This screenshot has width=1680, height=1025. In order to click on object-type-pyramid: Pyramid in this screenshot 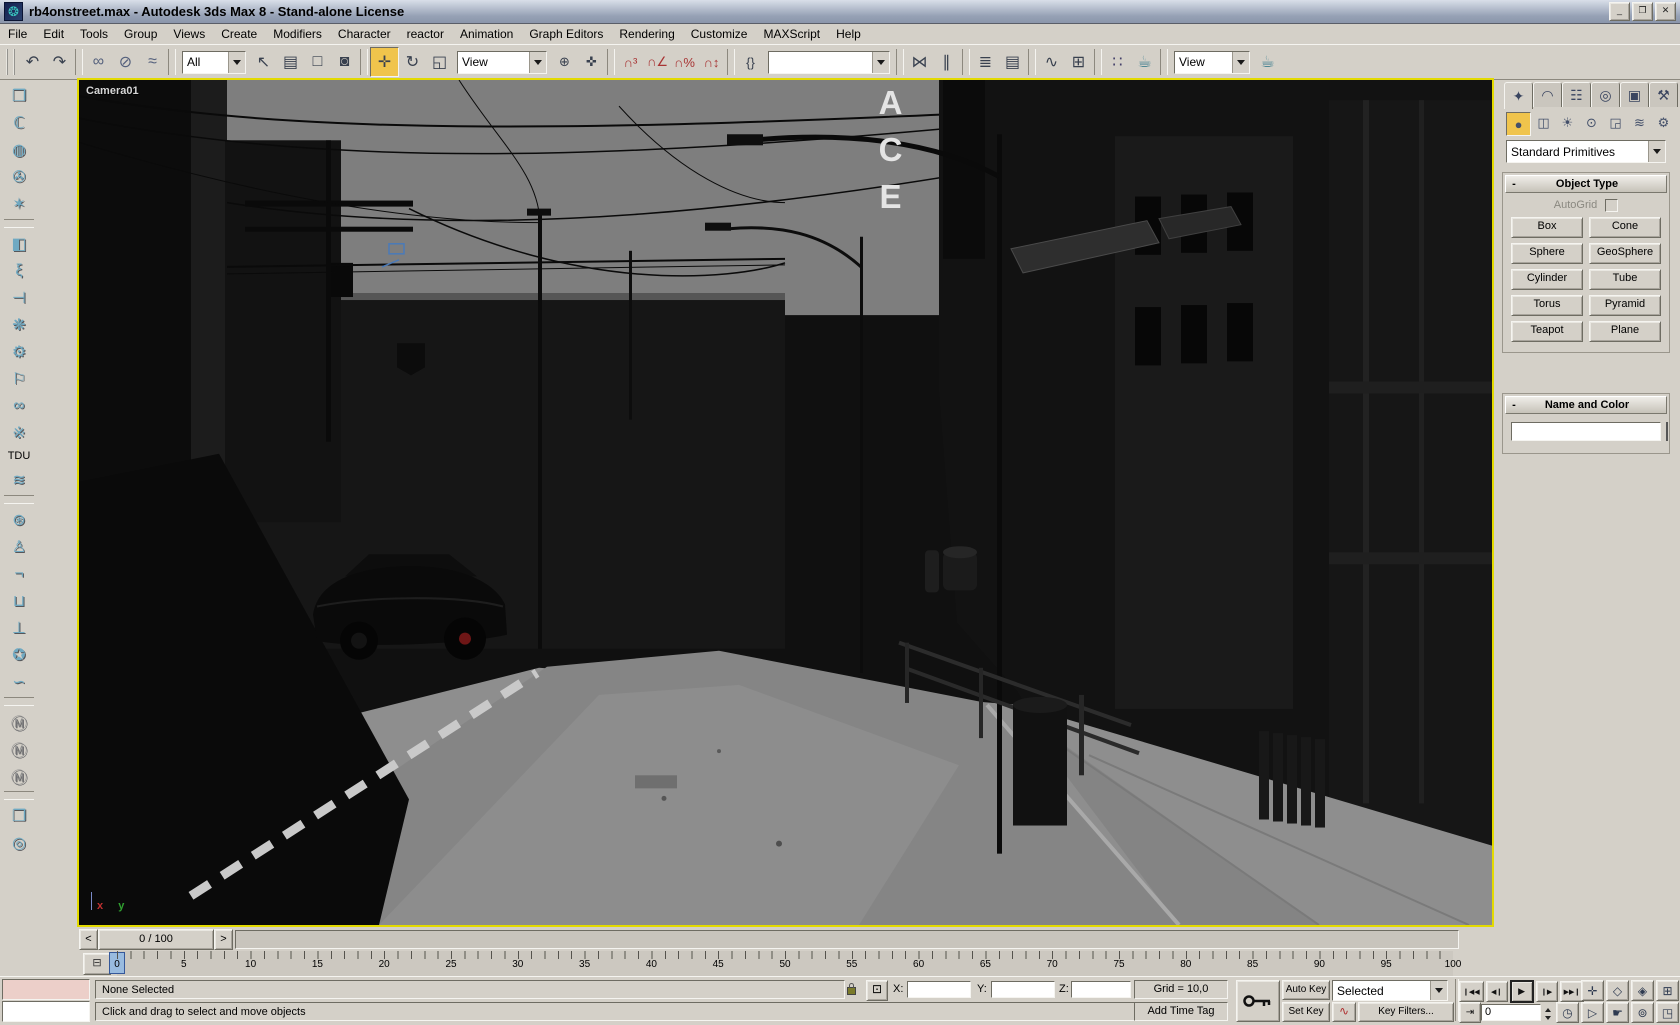, I will do `click(1625, 305)`.